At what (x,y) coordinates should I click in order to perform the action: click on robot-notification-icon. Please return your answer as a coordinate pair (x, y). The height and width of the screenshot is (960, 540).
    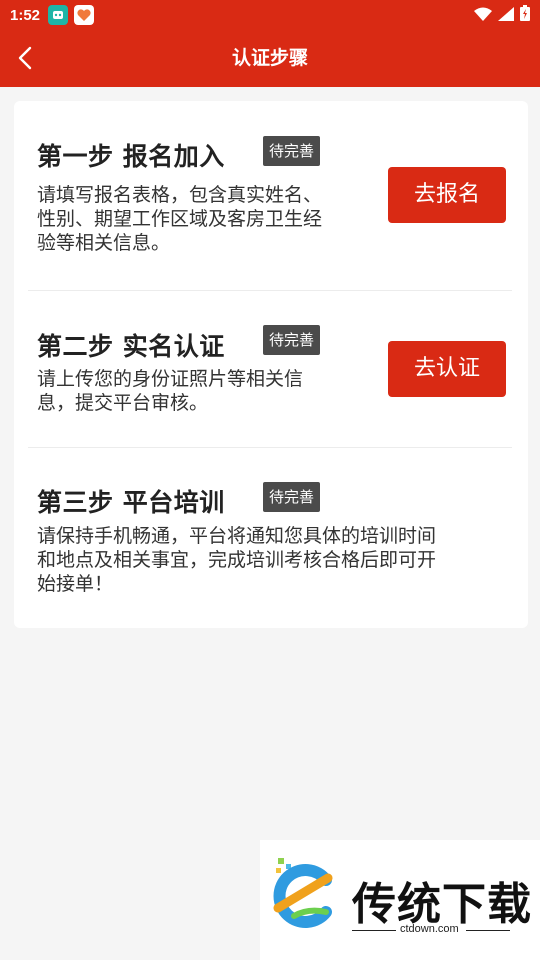
    Looking at the image, I should click on (58, 15).